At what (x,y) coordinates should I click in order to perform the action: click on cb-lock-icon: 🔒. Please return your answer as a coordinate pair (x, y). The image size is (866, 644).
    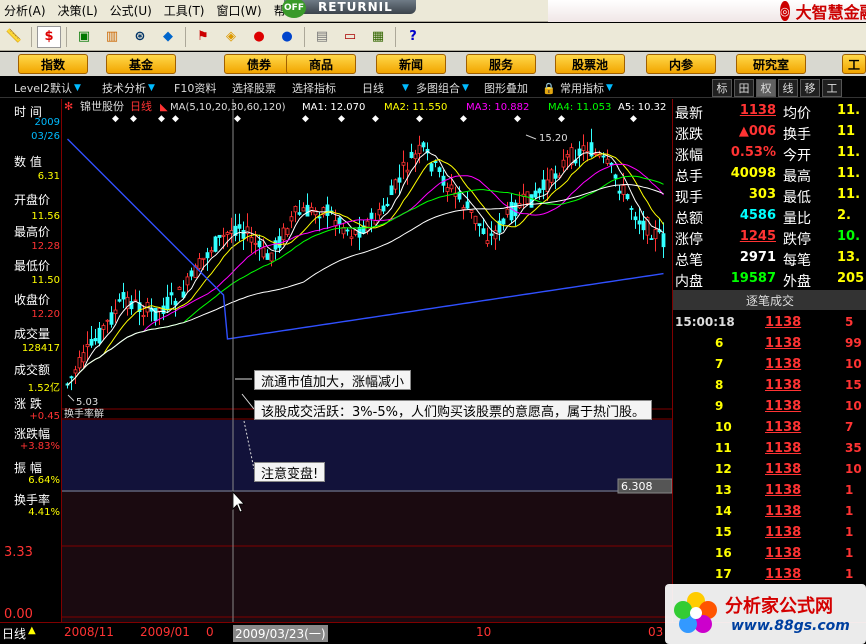
    Looking at the image, I should click on (549, 88).